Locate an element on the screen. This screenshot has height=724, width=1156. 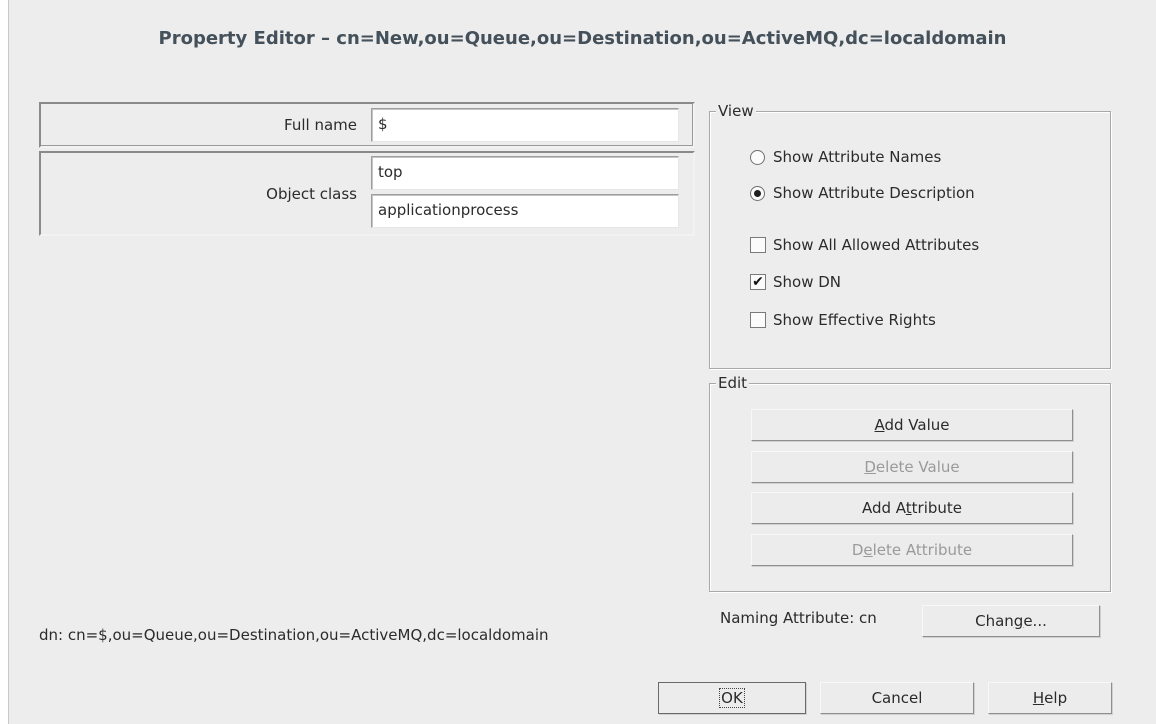
checkbox-label: Show Effective Rights is located at coordinates (854, 320).